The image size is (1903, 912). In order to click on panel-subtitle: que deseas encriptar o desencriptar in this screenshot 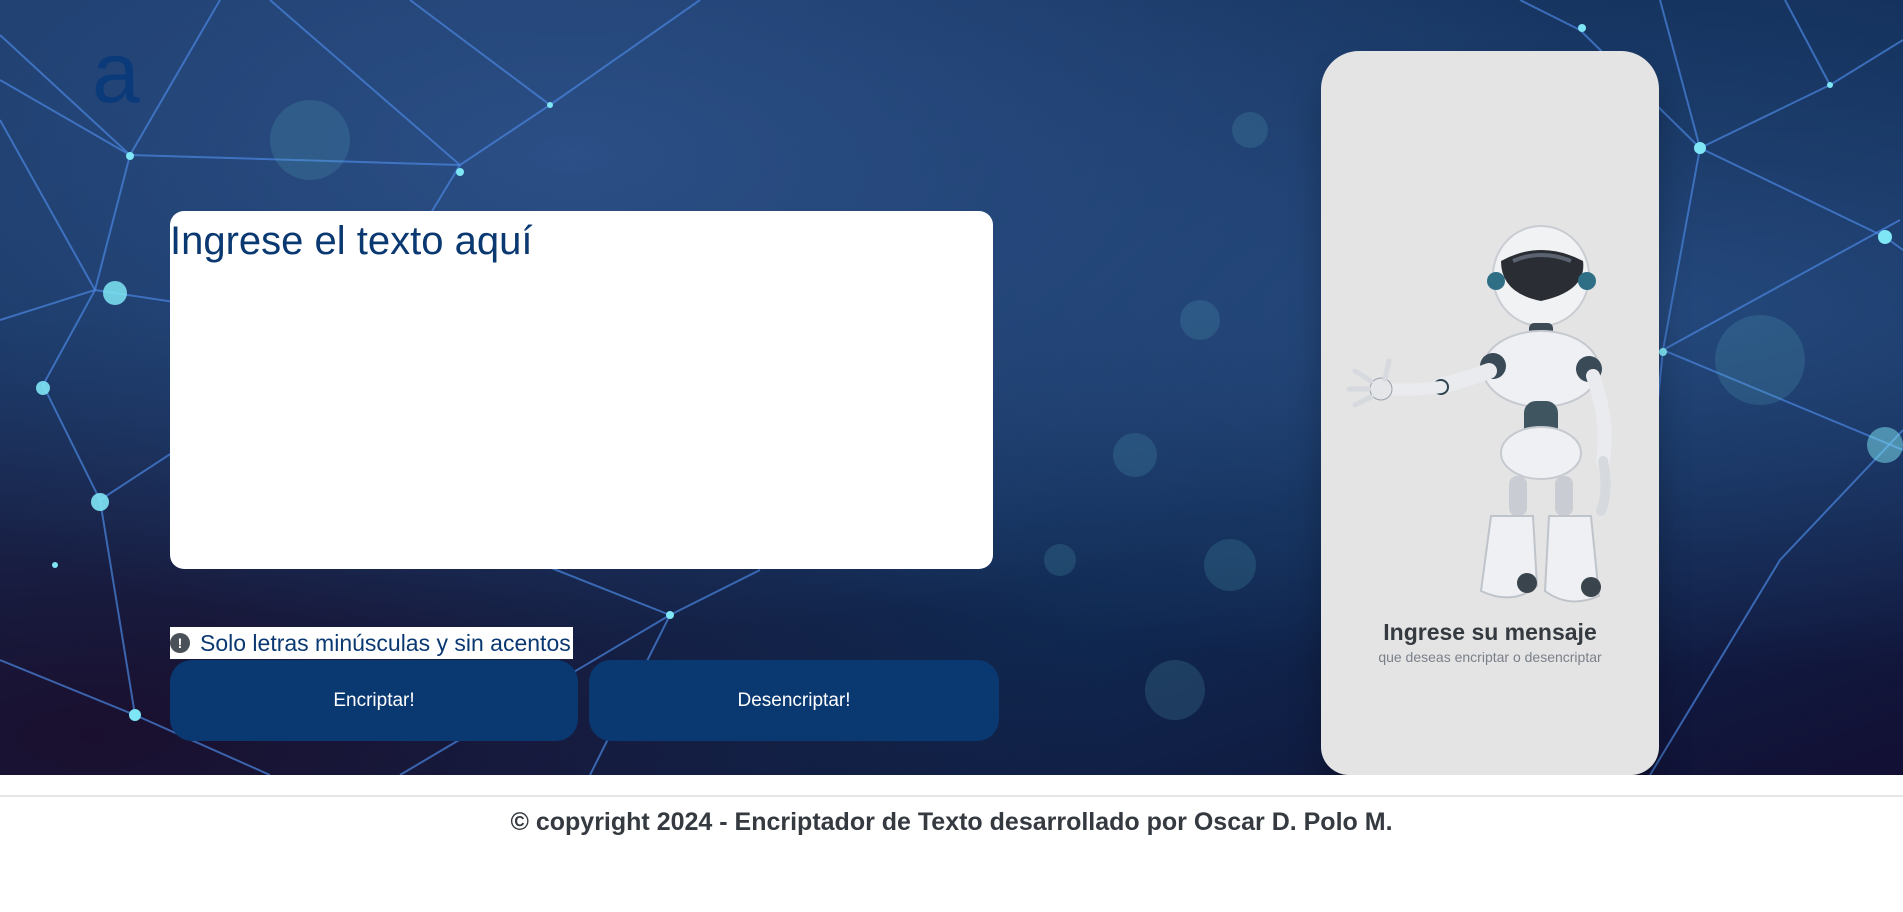, I will do `click(1490, 657)`.